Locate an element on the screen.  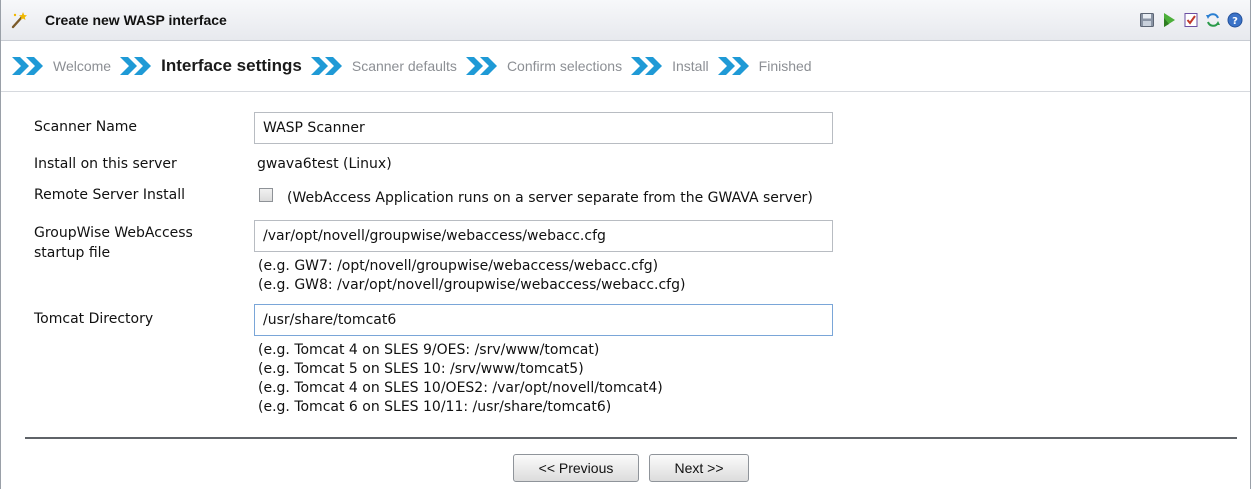
help-icon: ? is located at coordinates (1235, 20).